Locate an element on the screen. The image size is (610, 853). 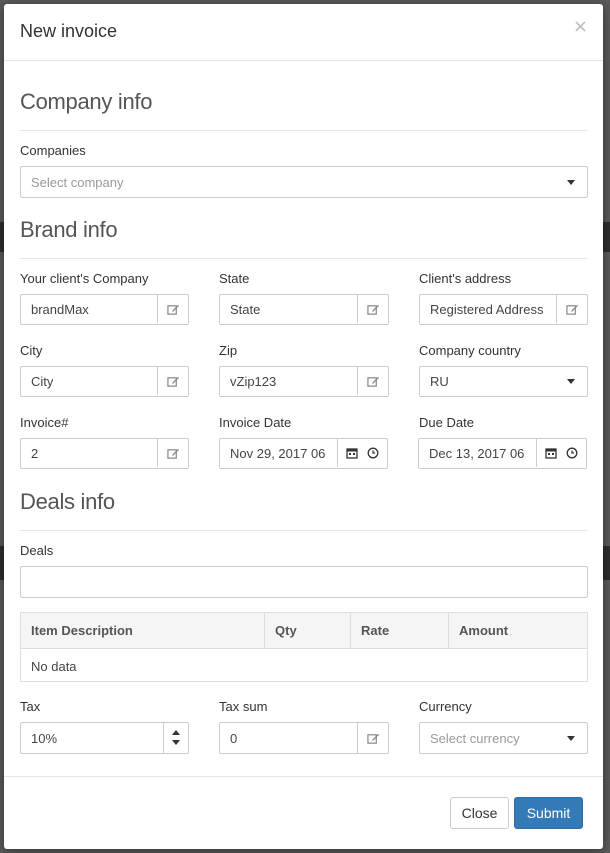
footer-divider is located at coordinates (303, 776).